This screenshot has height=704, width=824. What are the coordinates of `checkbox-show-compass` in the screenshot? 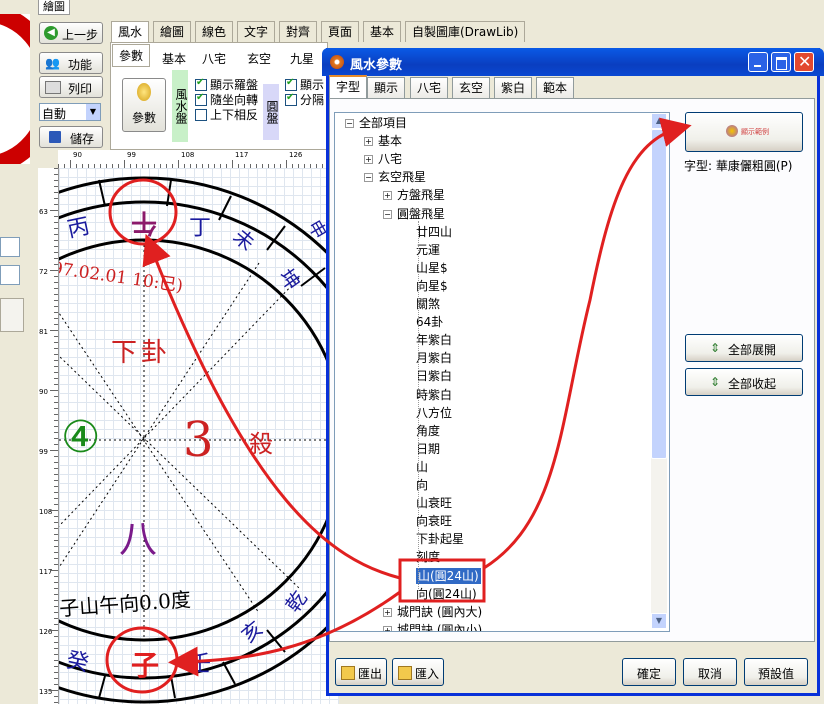 It's located at (201, 84).